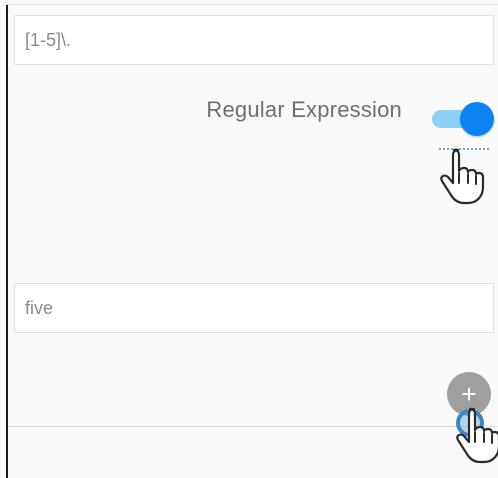 The height and width of the screenshot is (478, 498). I want to click on section-divider, so click(253, 426).